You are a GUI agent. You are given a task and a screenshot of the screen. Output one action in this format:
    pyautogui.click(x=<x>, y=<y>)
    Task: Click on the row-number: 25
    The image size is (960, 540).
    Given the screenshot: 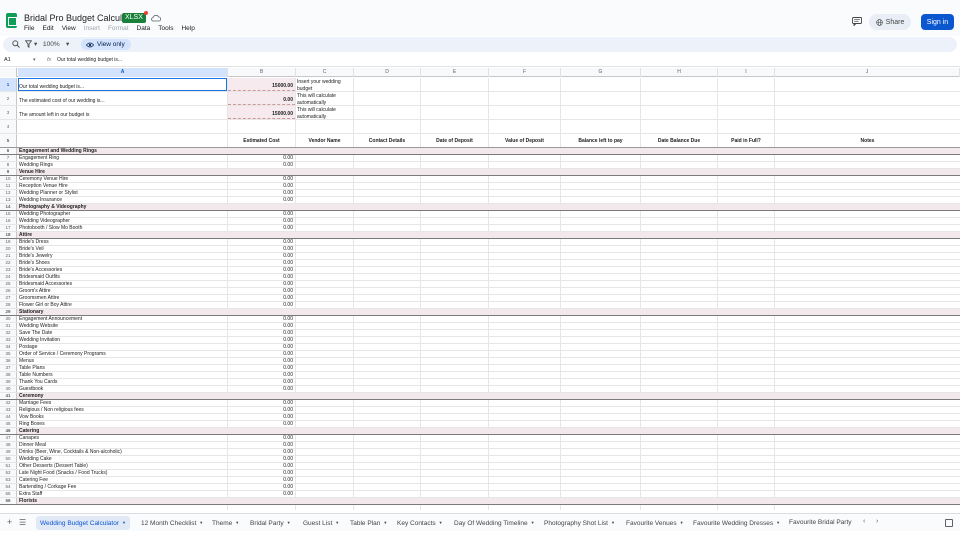 What is the action you would take?
    pyautogui.click(x=8, y=284)
    